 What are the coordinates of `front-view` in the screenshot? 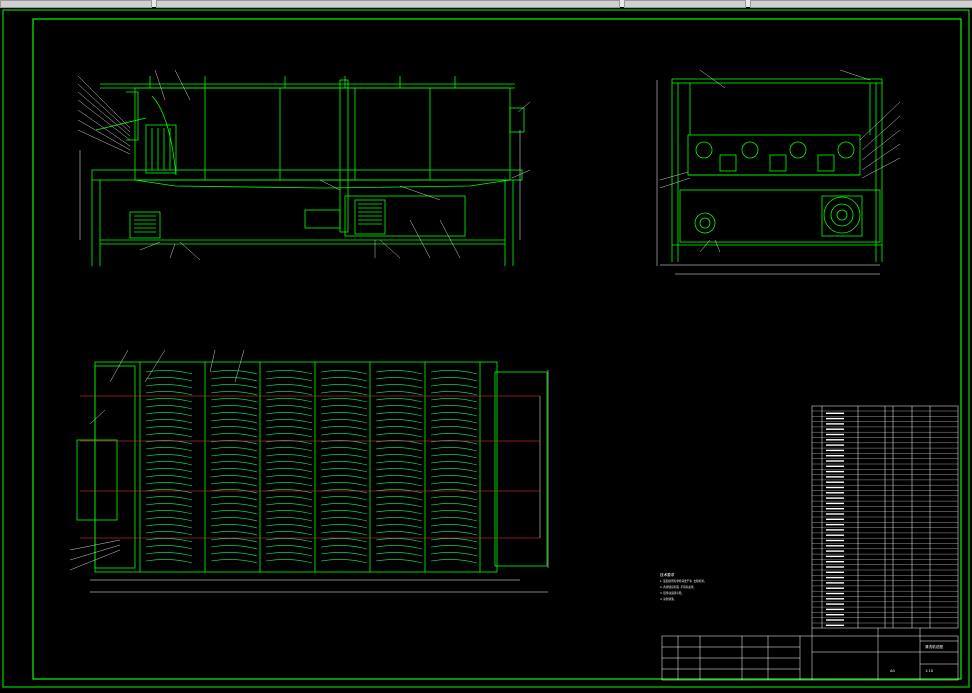 It's located at (302, 171).